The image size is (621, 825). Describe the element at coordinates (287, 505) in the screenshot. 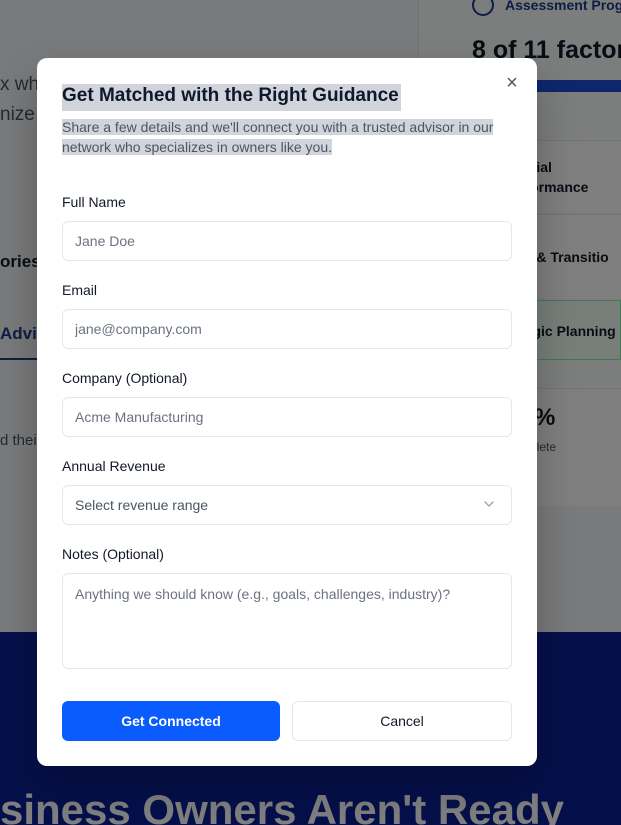

I see `annual-revenue-select: Select revenue range` at that location.